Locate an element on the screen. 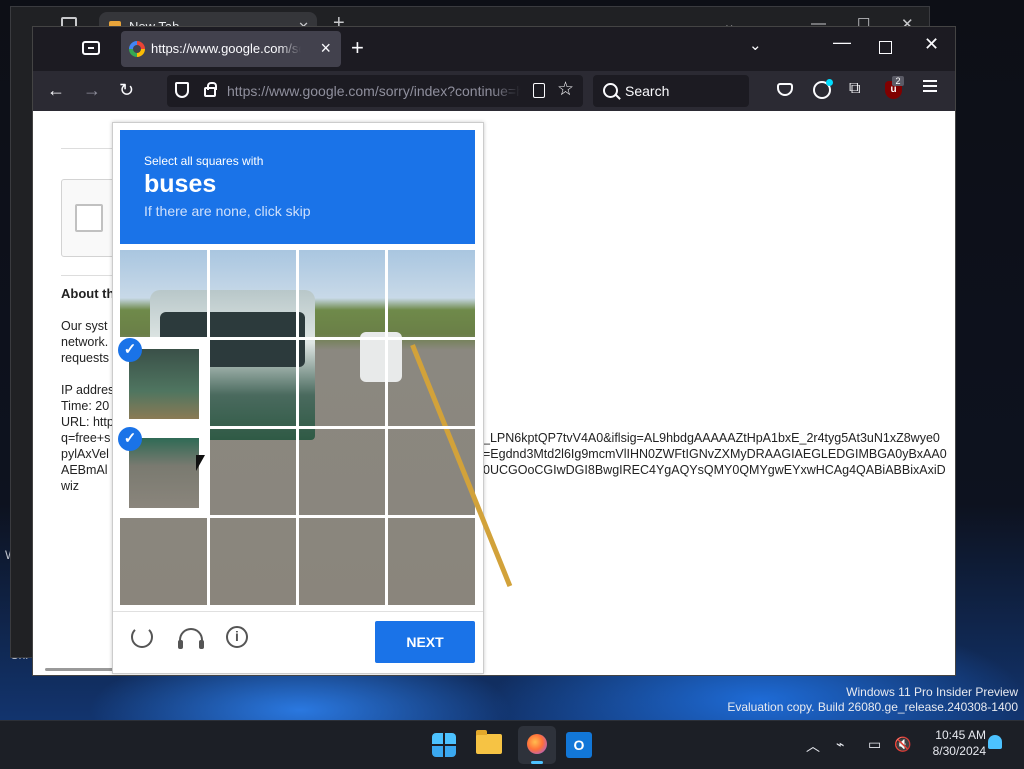  system-clock: 10:45 AM 8/30/2024 is located at coordinates (959, 743).